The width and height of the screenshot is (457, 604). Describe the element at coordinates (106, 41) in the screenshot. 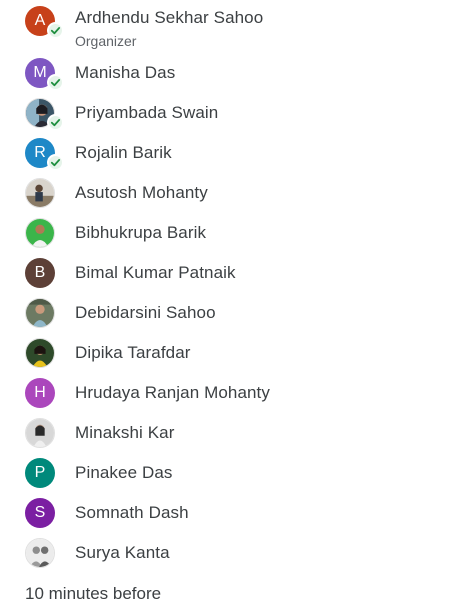

I see `guest-role: Organizer` at that location.